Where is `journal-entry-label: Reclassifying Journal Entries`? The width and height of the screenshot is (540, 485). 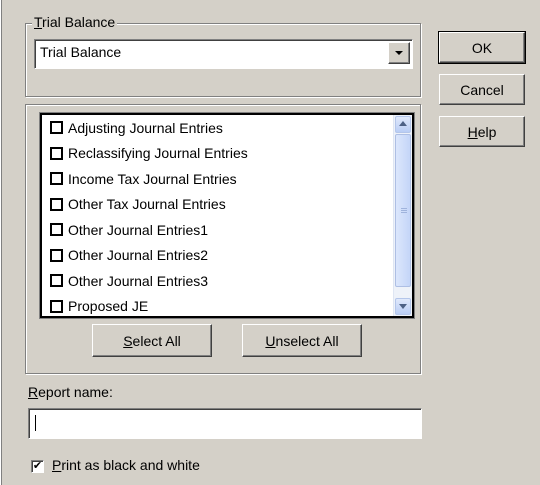 journal-entry-label: Reclassifying Journal Entries is located at coordinates (158, 153).